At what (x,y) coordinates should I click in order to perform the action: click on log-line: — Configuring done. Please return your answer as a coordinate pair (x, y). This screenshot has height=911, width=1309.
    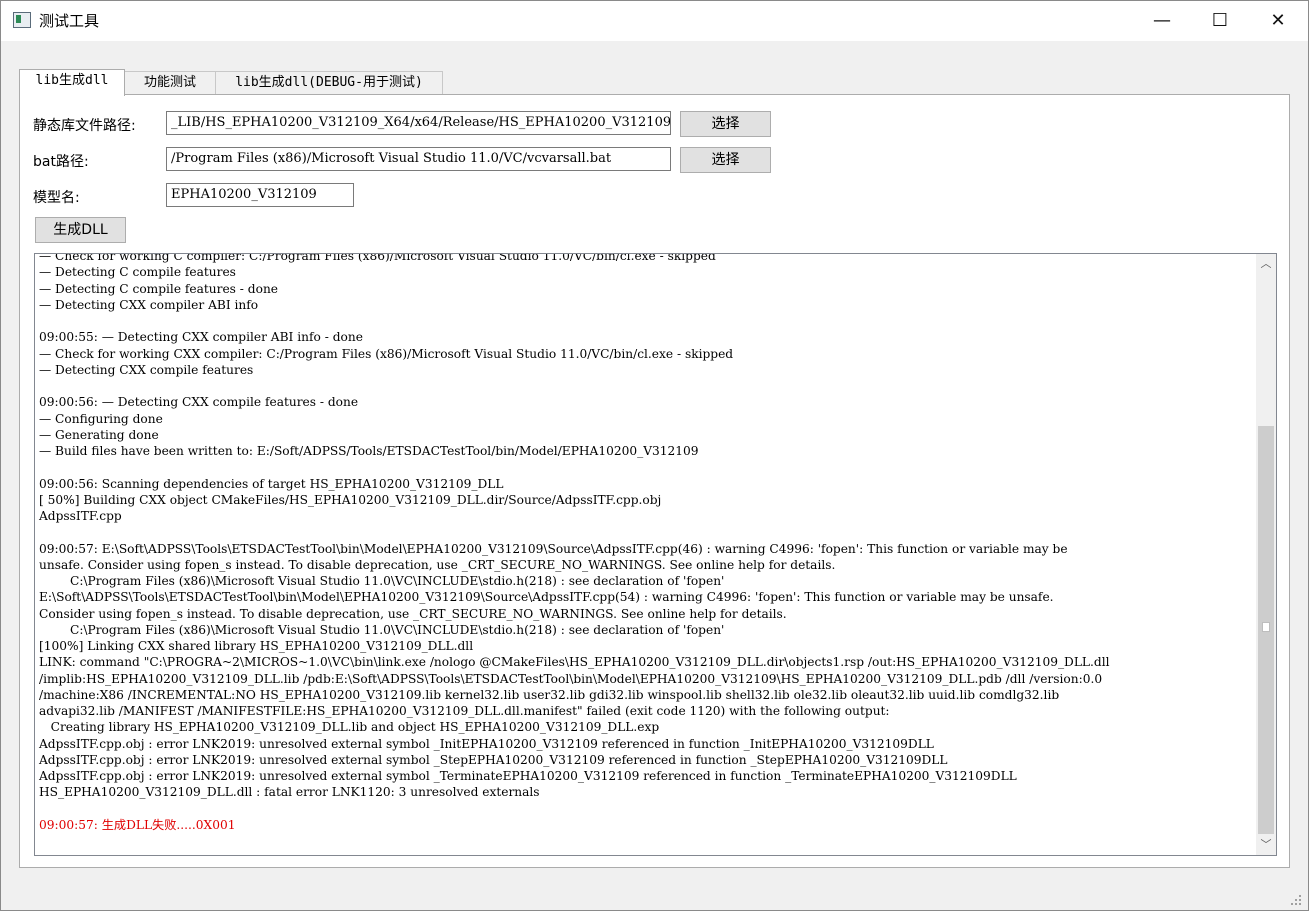
    Looking at the image, I should click on (101, 418).